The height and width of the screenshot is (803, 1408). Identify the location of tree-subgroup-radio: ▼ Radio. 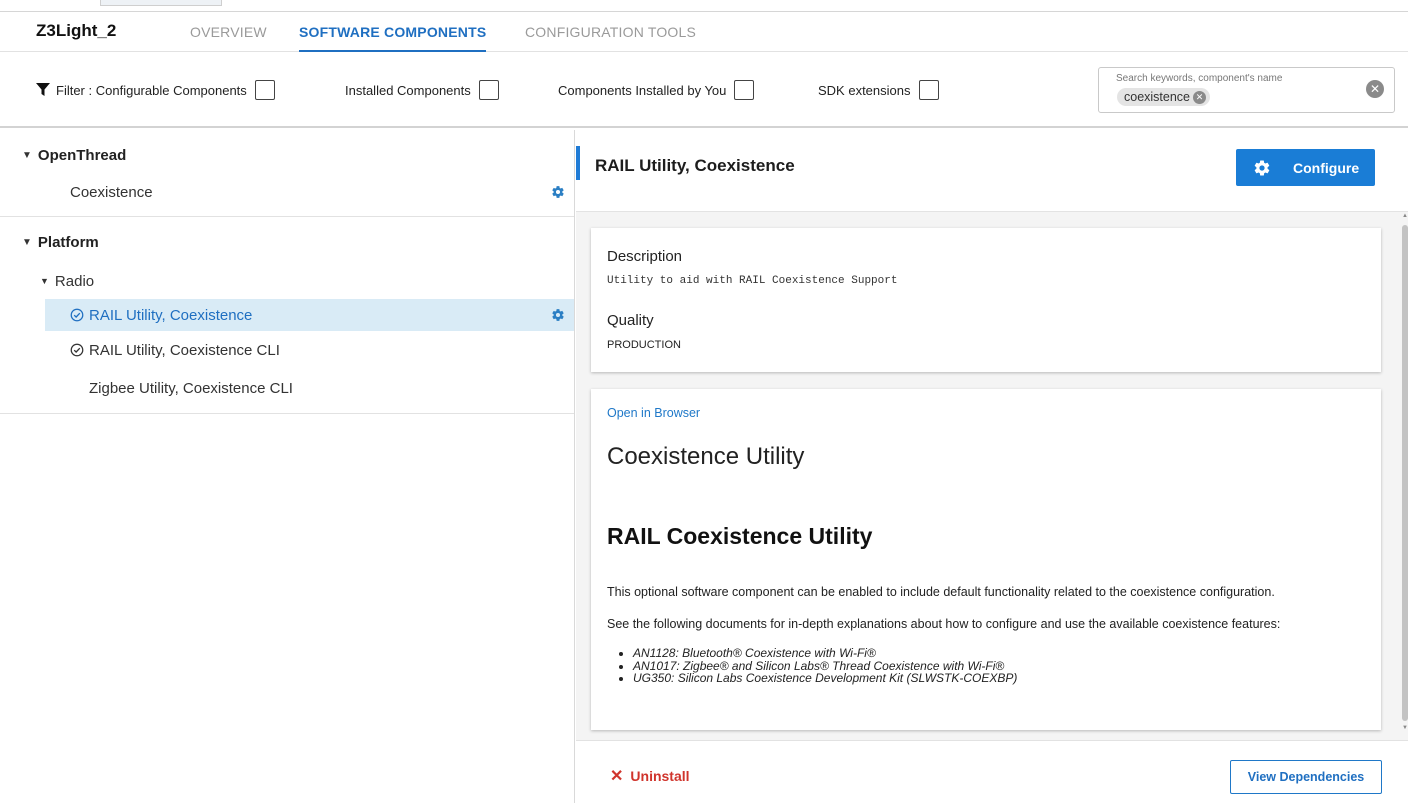
(287, 281).